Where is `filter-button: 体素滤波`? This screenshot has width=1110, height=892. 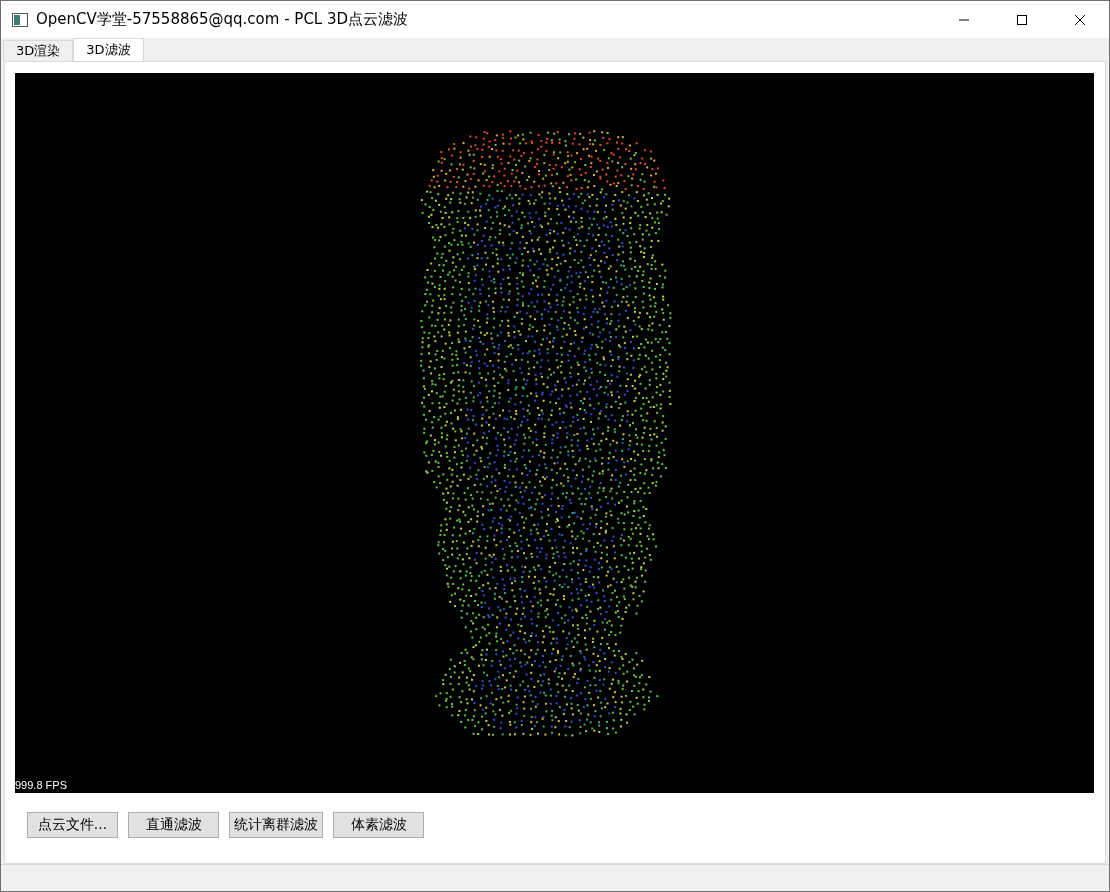 filter-button: 体素滤波 is located at coordinates (378, 825).